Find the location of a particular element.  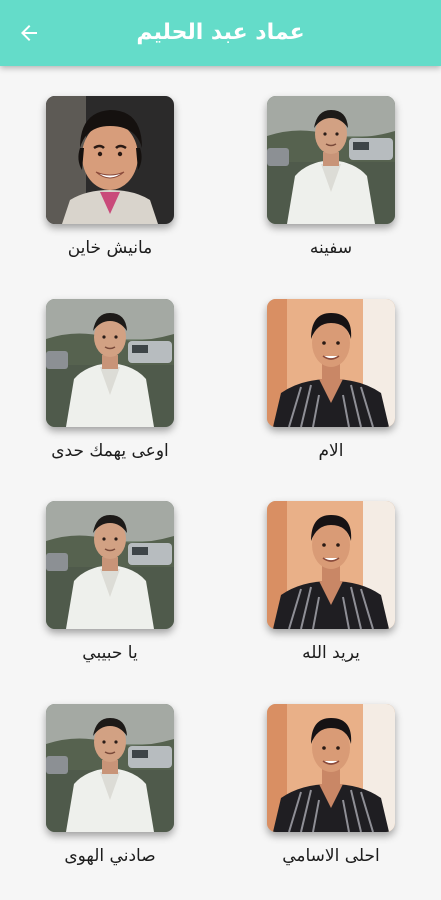

song-title: صادني الهوى is located at coordinates (110, 856).